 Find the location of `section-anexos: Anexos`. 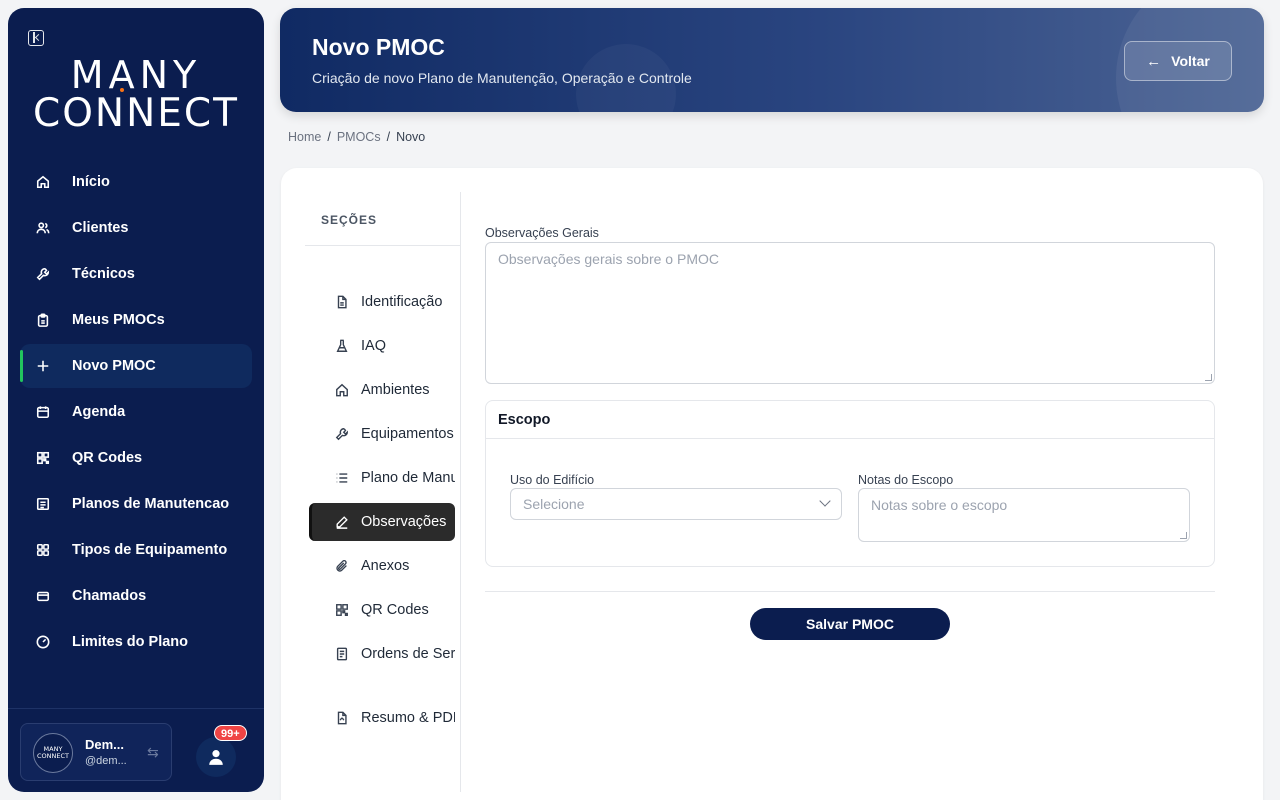

section-anexos: Anexos is located at coordinates (382, 566).